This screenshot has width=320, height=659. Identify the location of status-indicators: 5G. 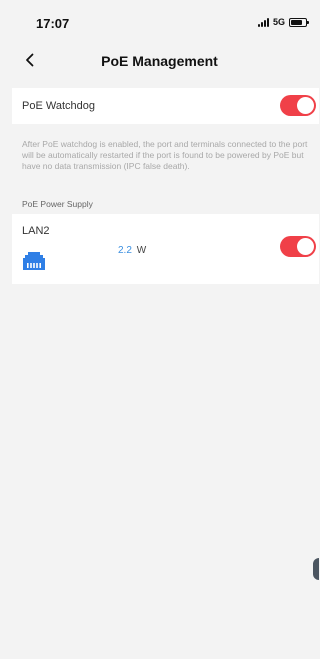
(283, 22).